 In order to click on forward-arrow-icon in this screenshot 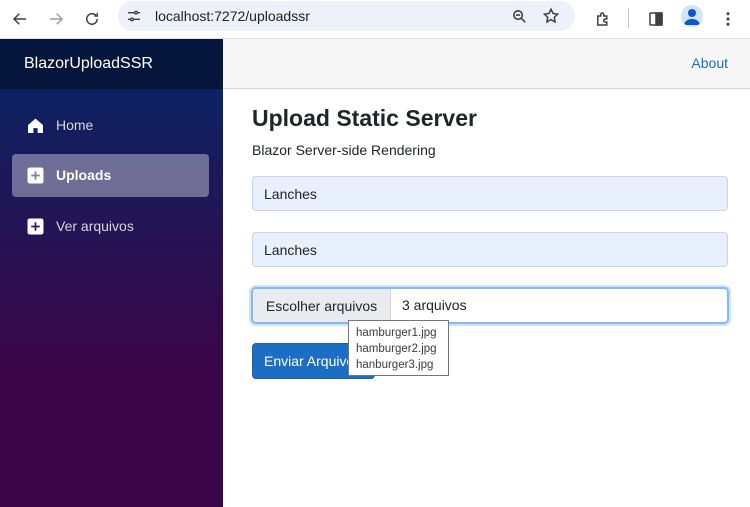, I will do `click(57, 19)`.